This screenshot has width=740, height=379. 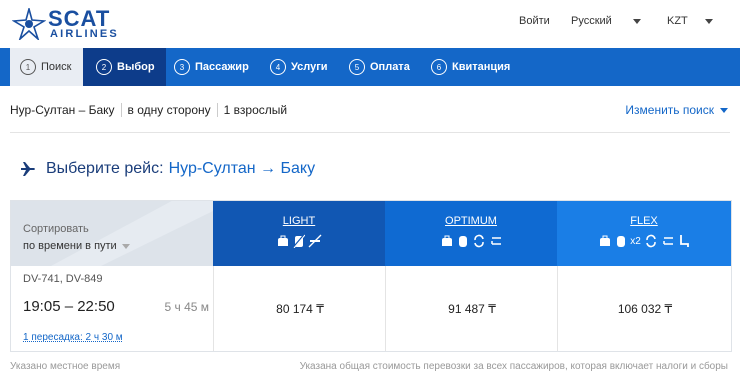 I want to click on price-light: 80 174 ₸, so click(x=299, y=308).